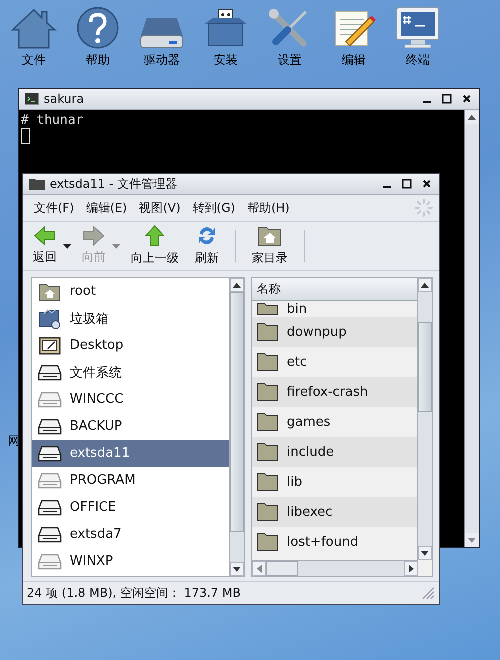  What do you see at coordinates (34, 29) in the screenshot?
I see `house-icon` at bounding box center [34, 29].